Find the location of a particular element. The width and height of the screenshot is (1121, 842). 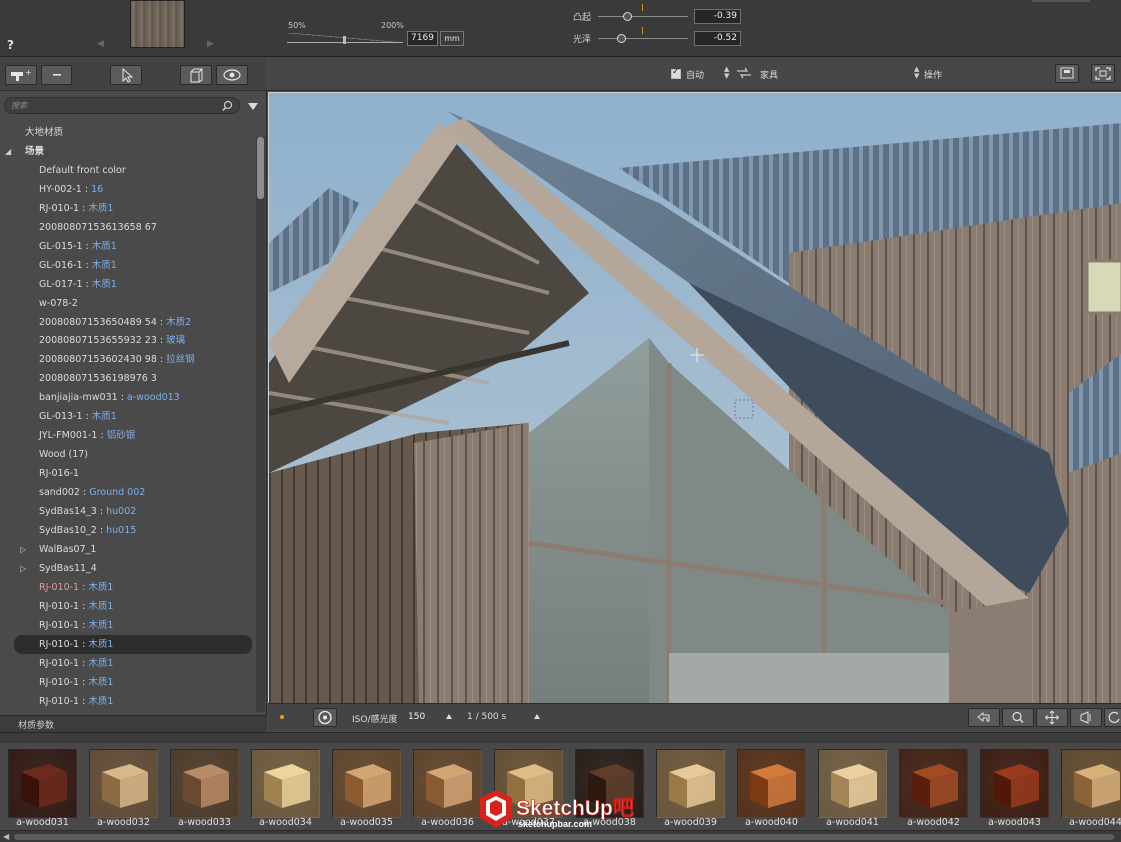

collapsed-arrow-icon: ▷ is located at coordinates (23, 568).